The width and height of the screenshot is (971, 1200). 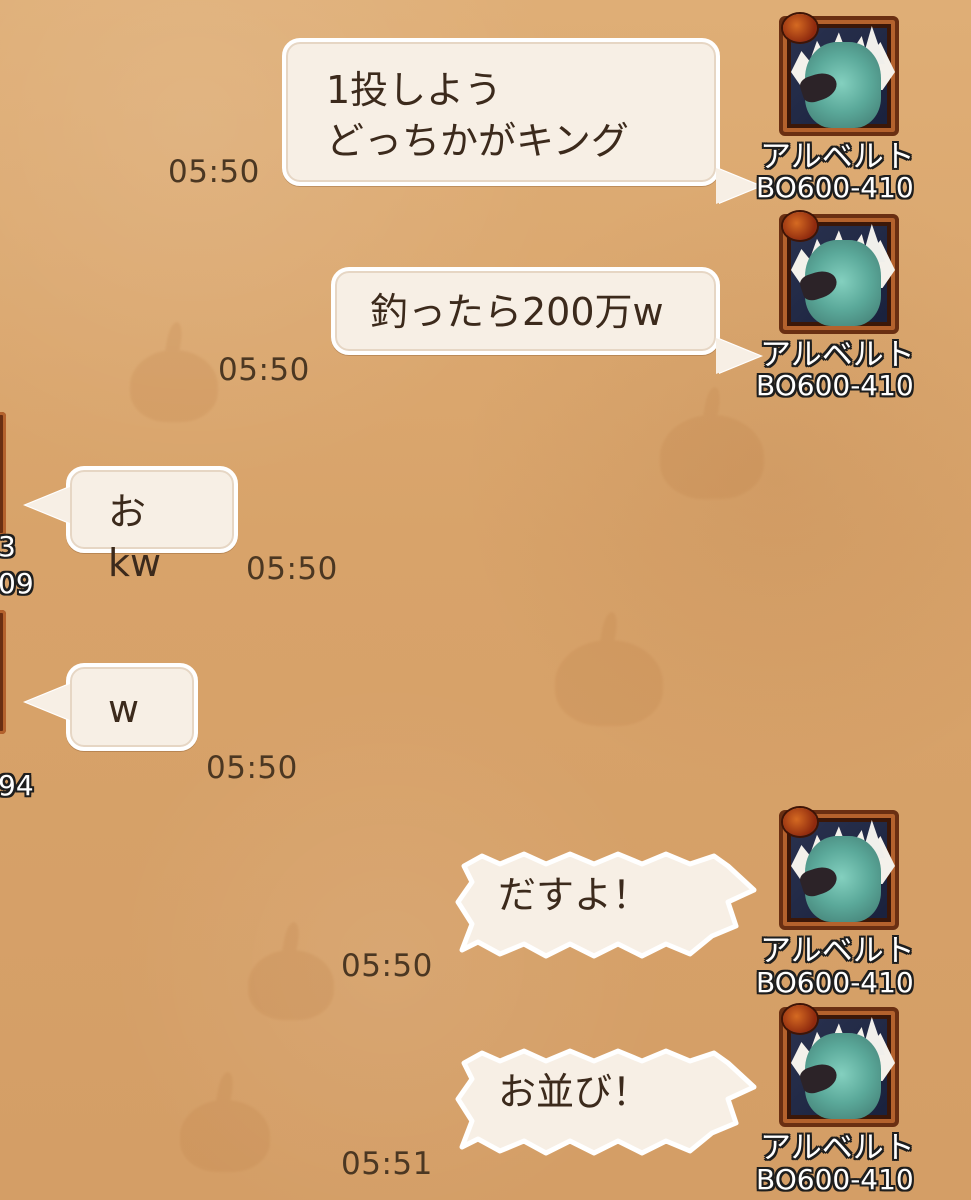 I want to click on message-text: だすよ！, so click(x=574, y=895).